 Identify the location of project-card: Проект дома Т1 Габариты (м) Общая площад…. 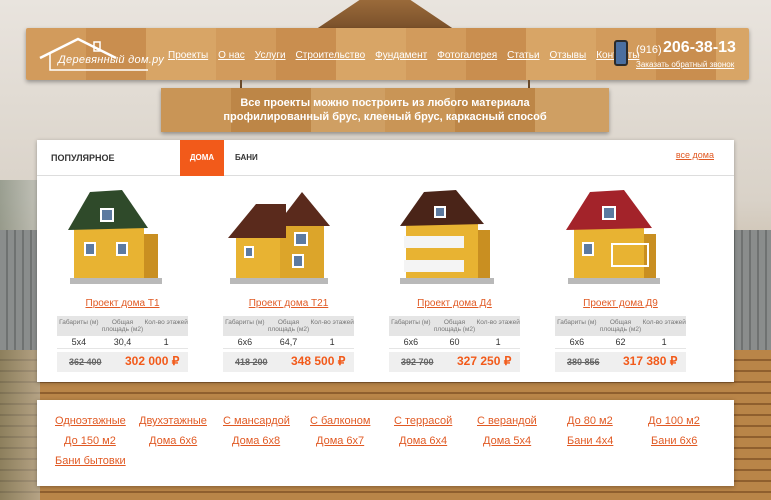
(122, 281).